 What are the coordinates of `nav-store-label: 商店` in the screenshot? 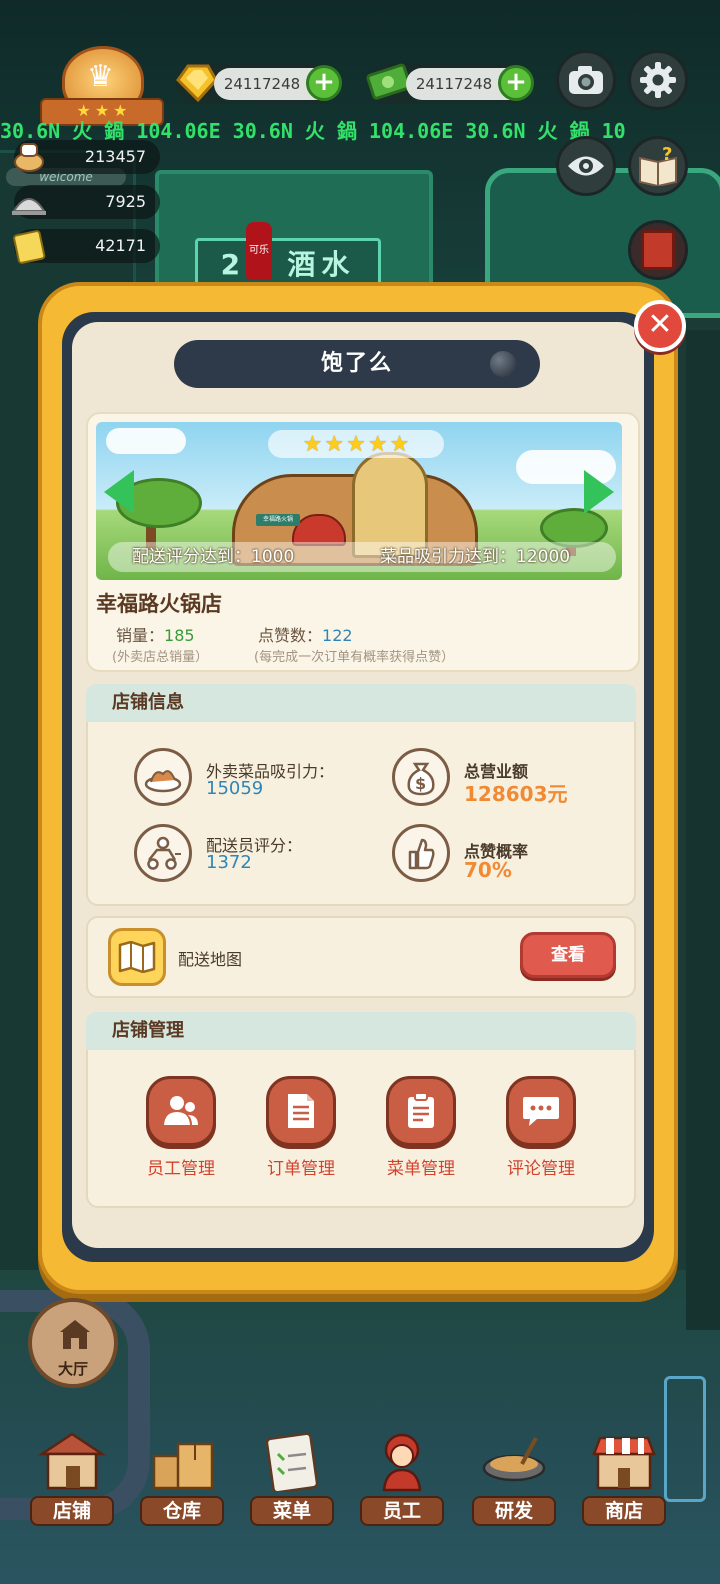 It's located at (624, 1511).